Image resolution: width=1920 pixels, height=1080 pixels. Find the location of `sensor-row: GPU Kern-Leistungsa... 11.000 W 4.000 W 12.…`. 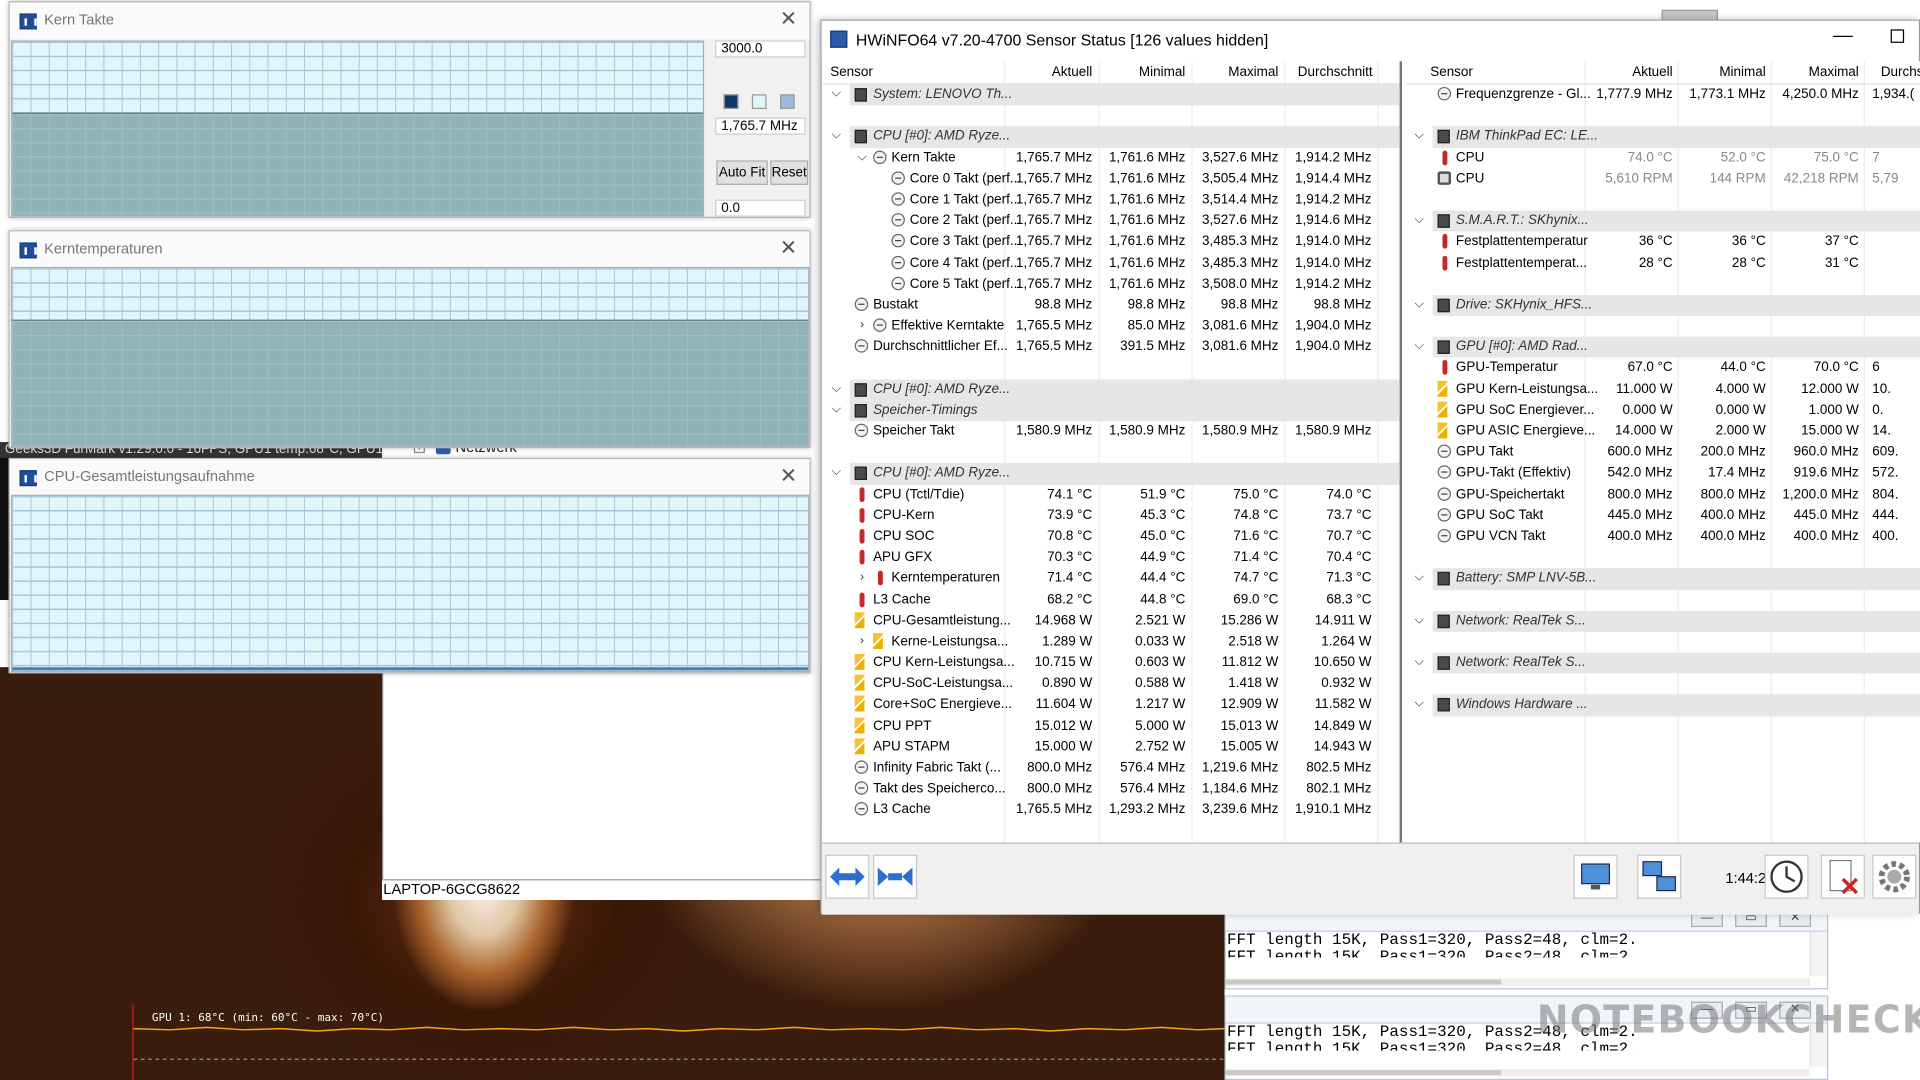

sensor-row: GPU Kern-Leistungsa... 11.000 W 4.000 W 12.… is located at coordinates (1663, 389).